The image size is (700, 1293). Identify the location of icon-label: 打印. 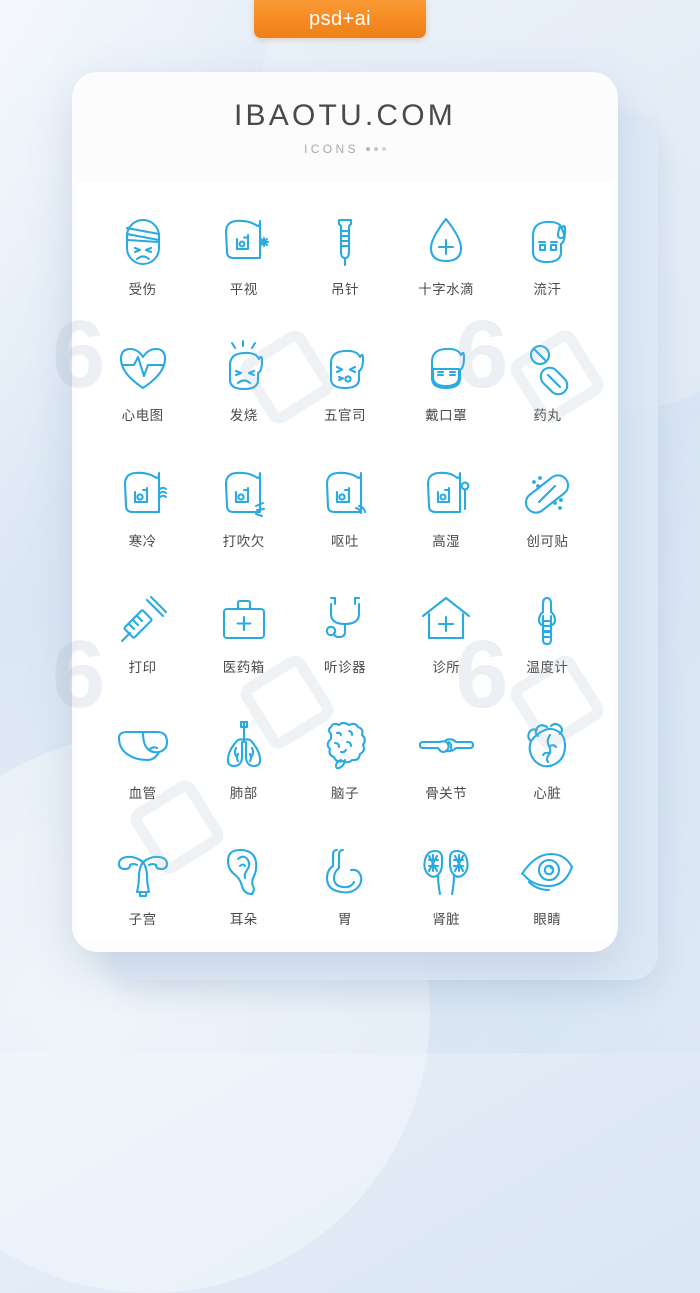
(142, 667).